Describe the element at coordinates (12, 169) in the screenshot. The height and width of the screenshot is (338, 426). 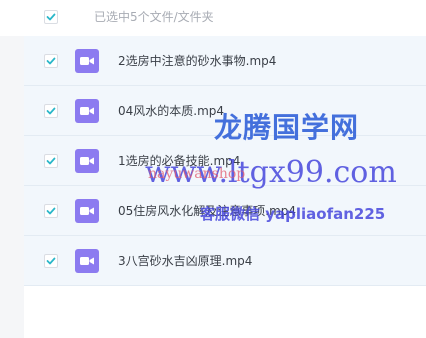
I see `left-gutter` at that location.